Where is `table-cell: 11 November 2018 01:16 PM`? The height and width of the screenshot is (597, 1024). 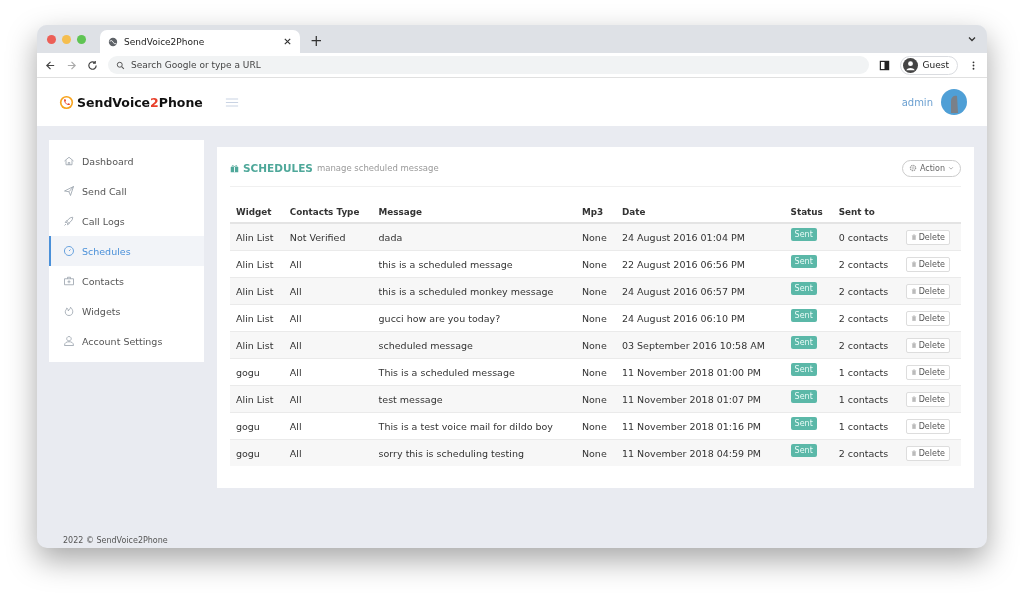
table-cell: 11 November 2018 01:16 PM is located at coordinates (692, 426).